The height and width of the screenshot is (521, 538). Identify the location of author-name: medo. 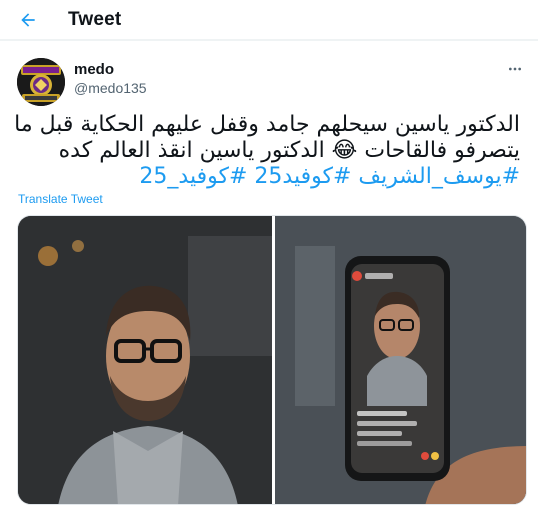
(94, 69).